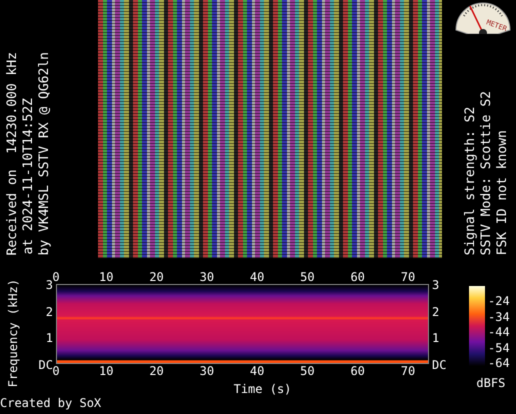 The image size is (516, 414). I want to click on caption-text: Received on 14230.000 kHz, so click(13, 154).